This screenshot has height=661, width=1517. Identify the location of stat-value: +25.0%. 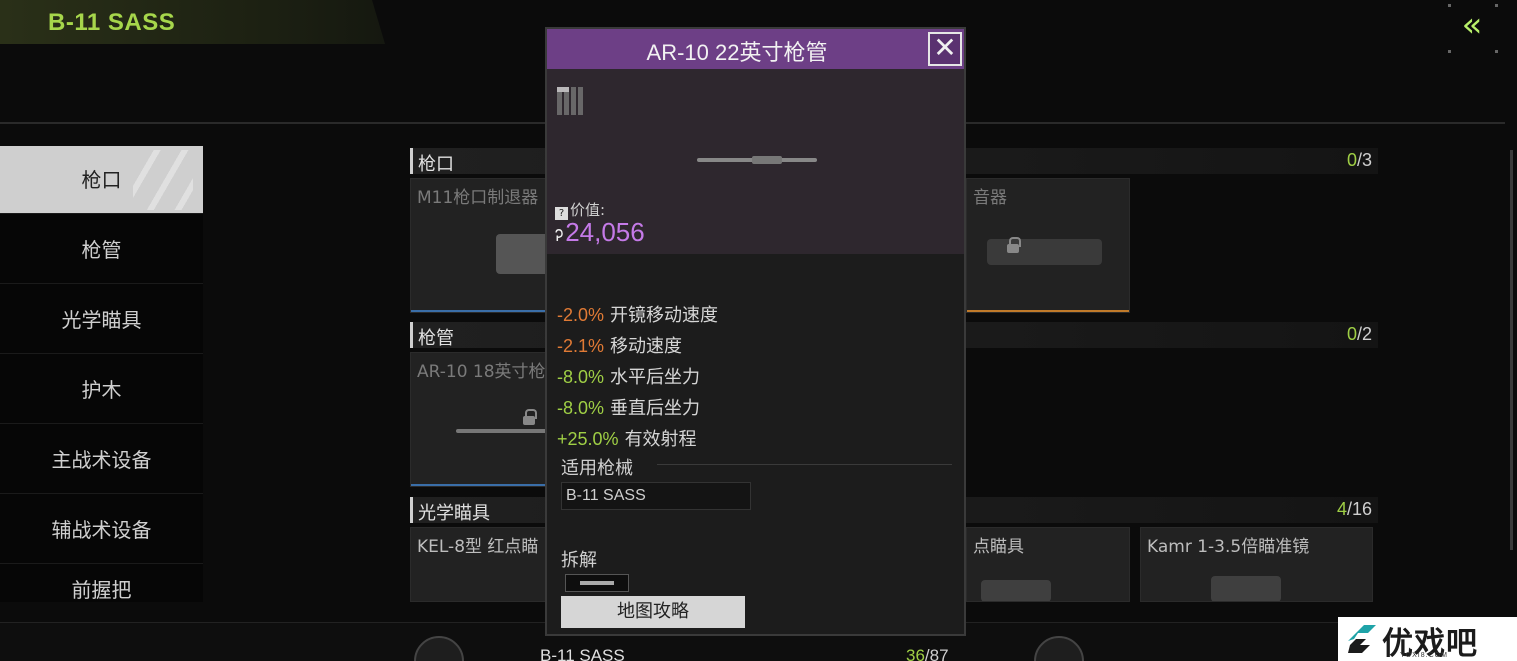
(588, 439).